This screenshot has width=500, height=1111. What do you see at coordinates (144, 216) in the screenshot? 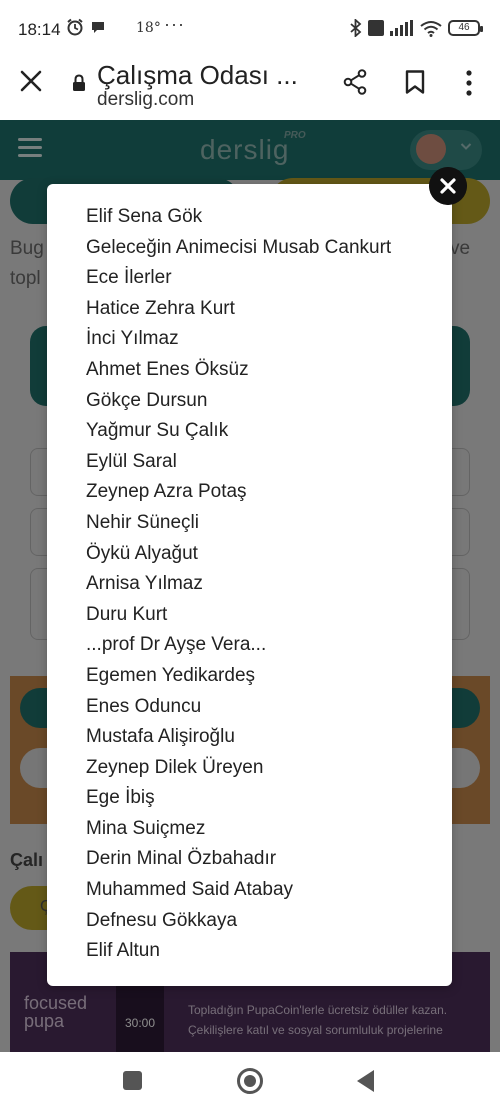
I see `participant-name: Elif Sena Gök` at bounding box center [144, 216].